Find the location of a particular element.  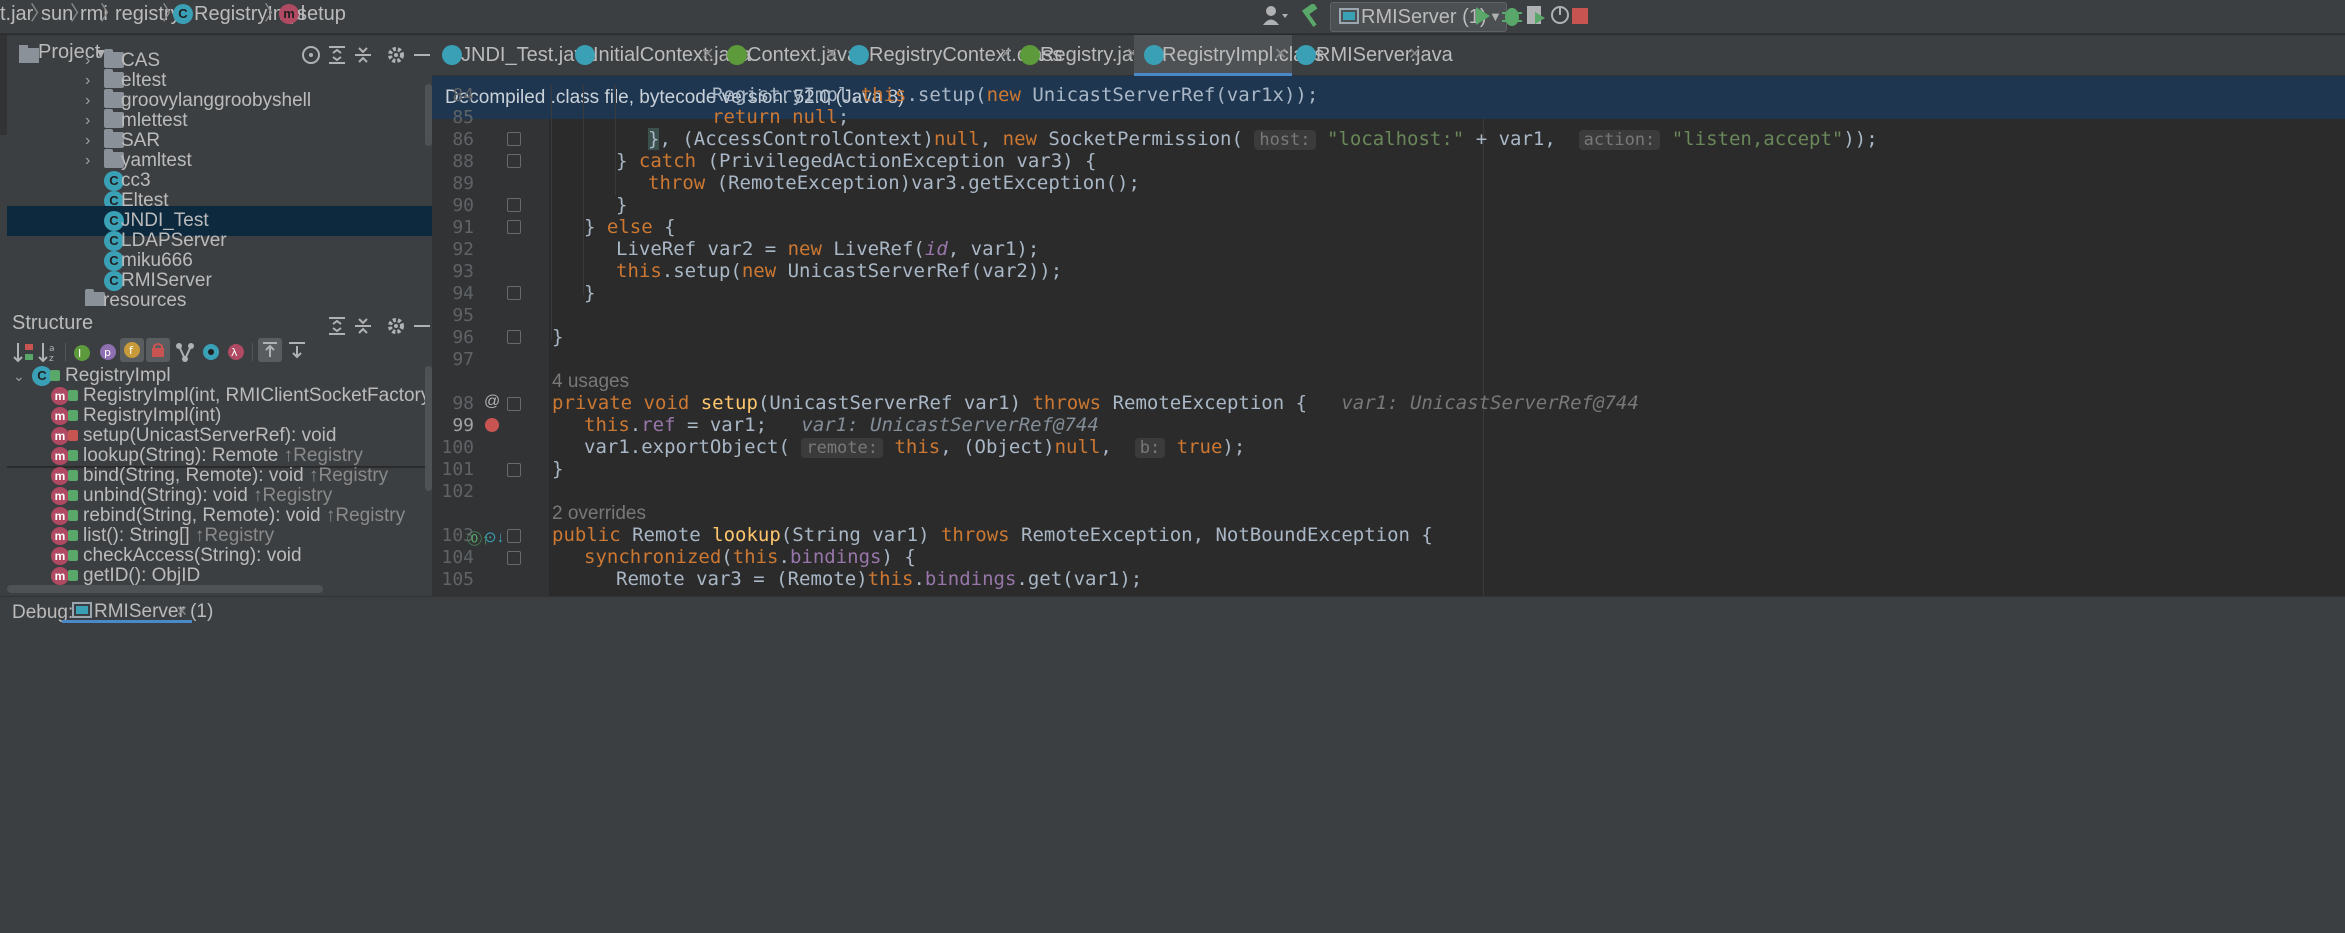

show-inherited-icon: I is located at coordinates (83, 352).